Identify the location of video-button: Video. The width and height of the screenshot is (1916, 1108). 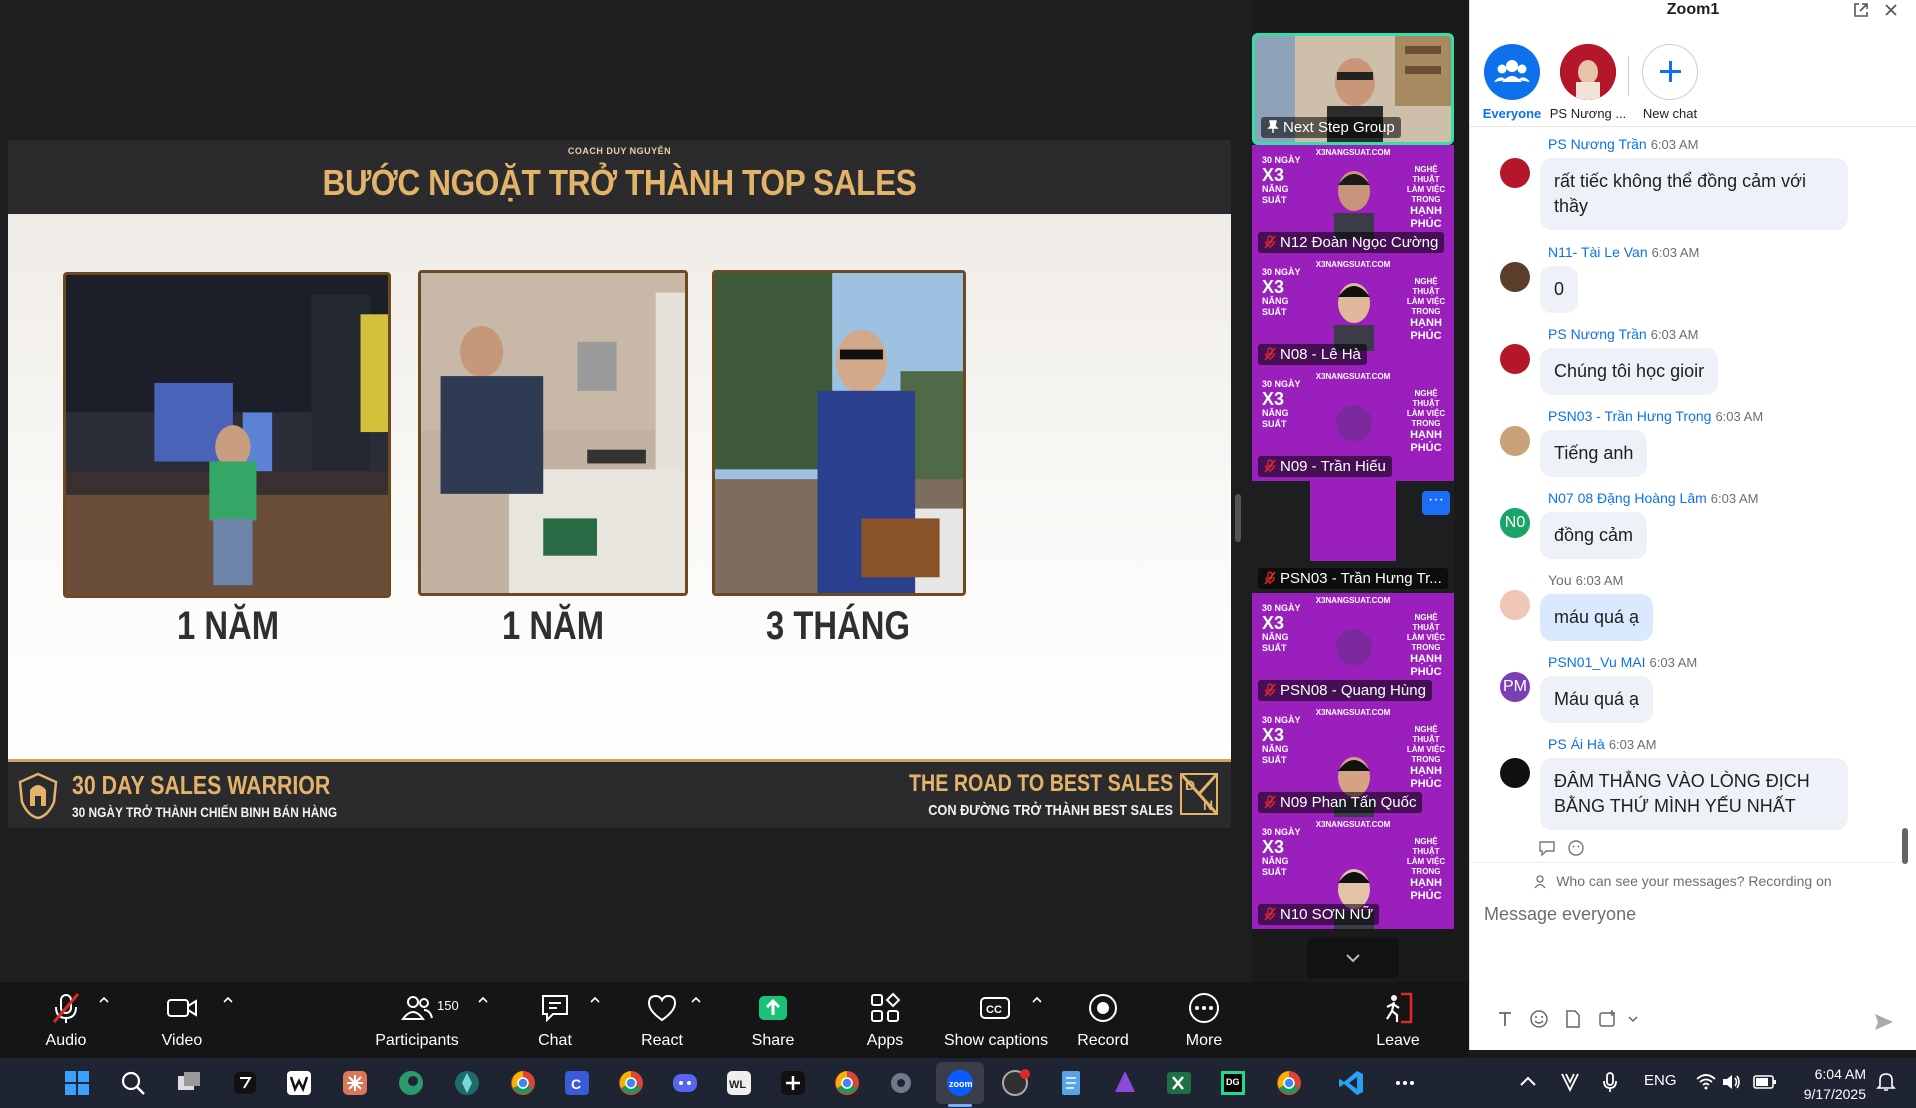
(182, 1022).